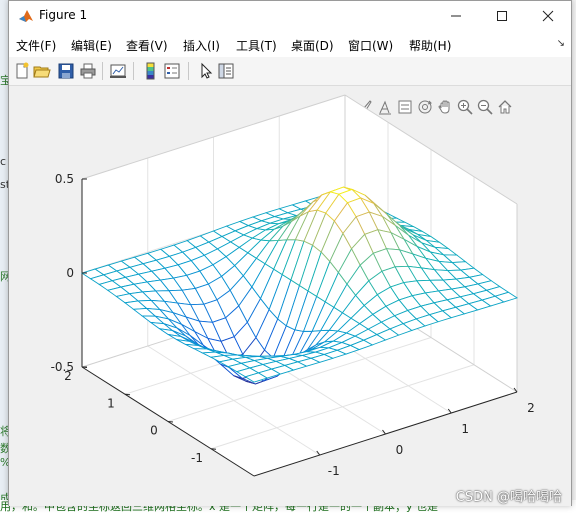  I want to click on x-tick-label: 0, so click(400, 450).